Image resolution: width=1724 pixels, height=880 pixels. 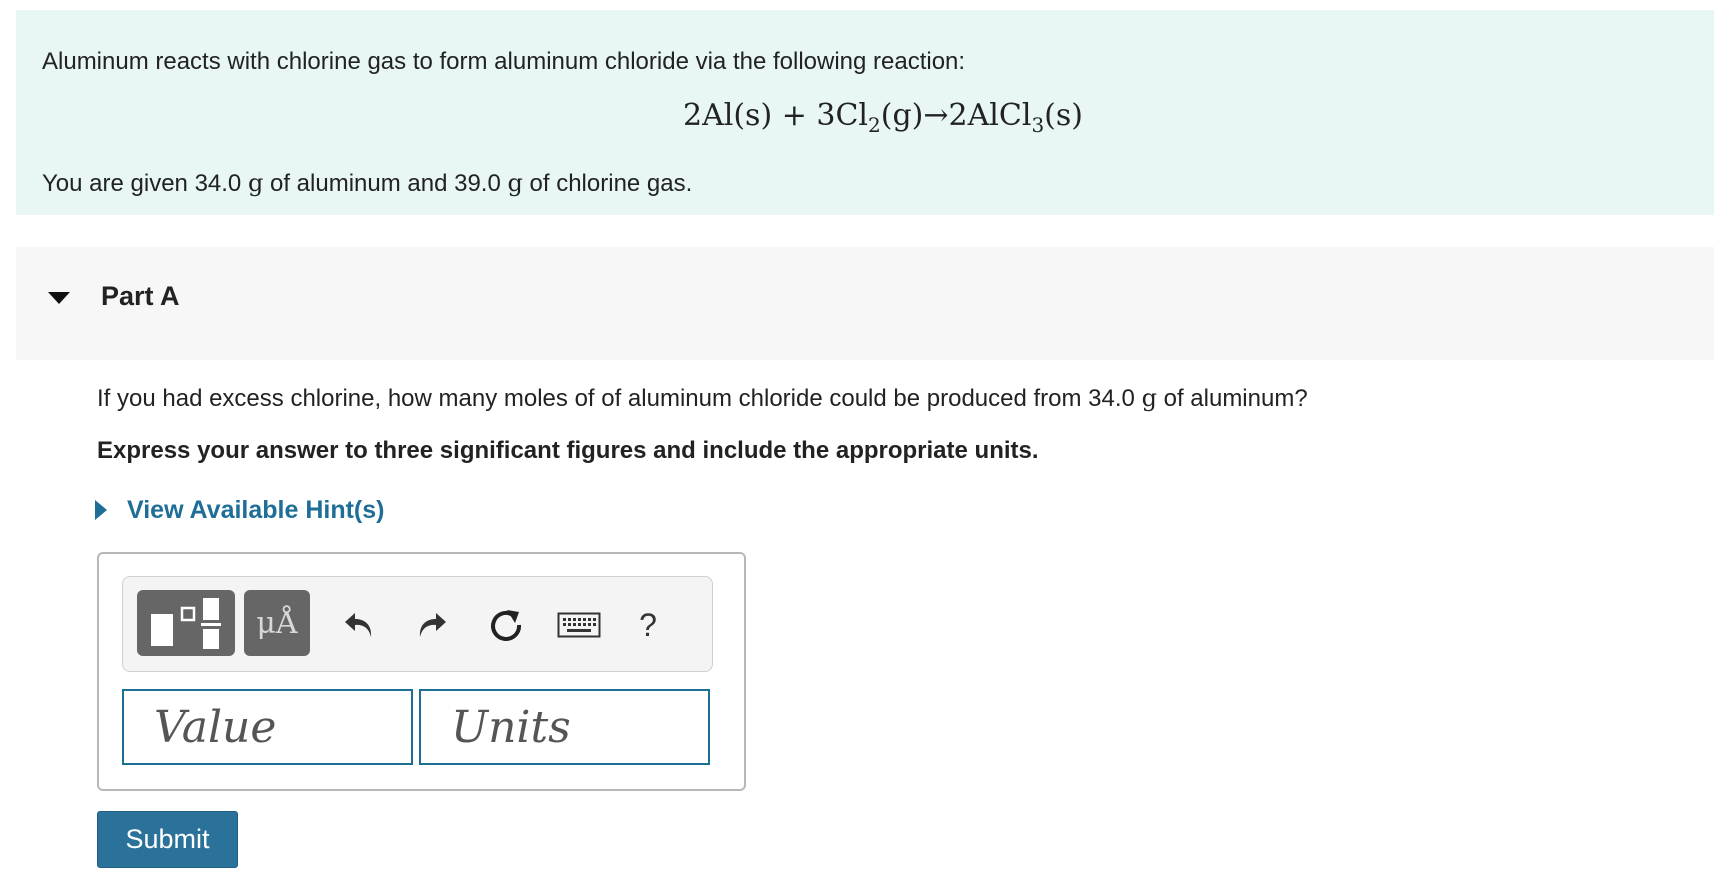 What do you see at coordinates (728, 115) in the screenshot?
I see `eq-reactant1: 2Al(s)` at bounding box center [728, 115].